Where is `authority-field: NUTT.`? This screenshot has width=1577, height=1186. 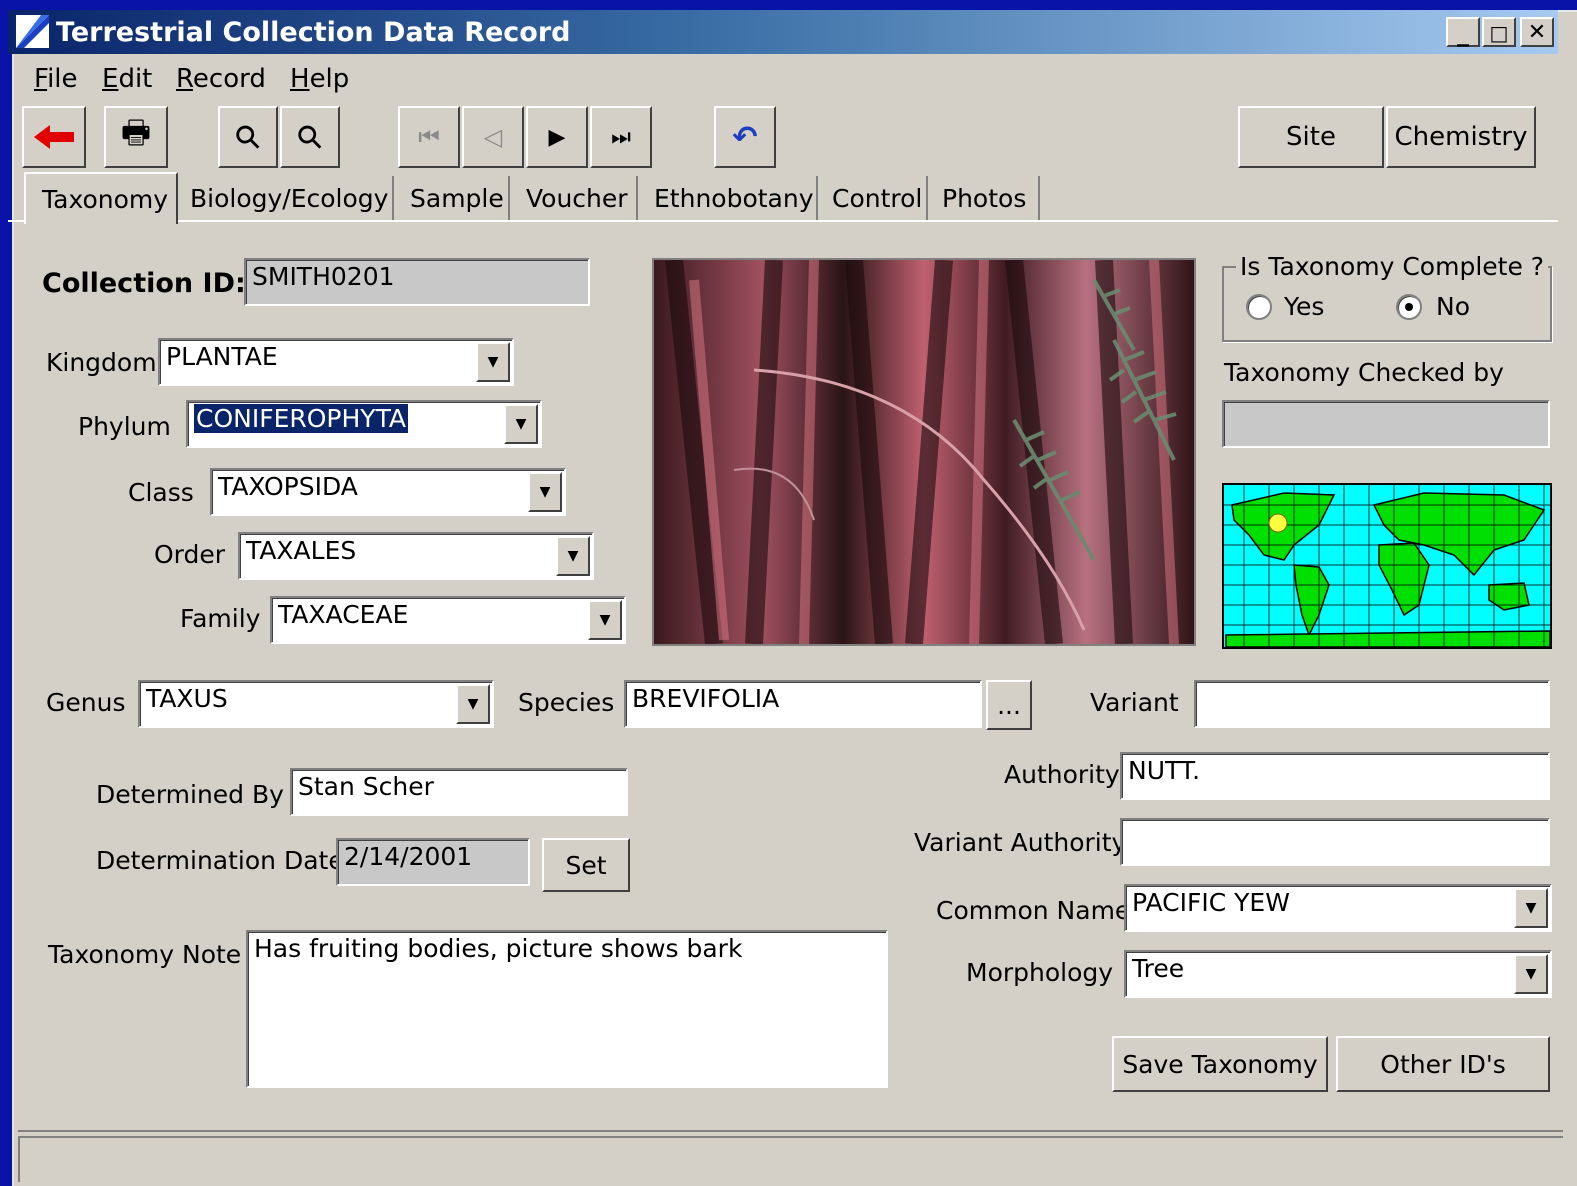
authority-field: NUTT. is located at coordinates (1335, 776).